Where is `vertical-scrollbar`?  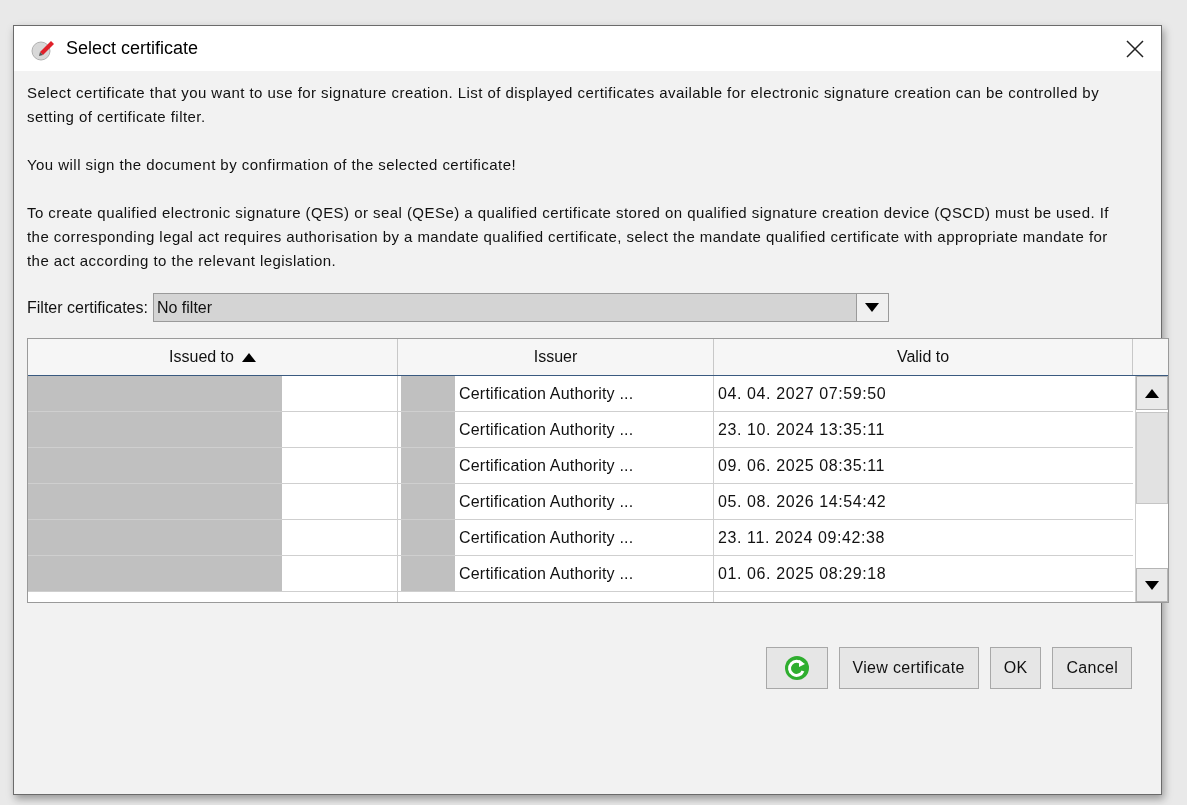 vertical-scrollbar is located at coordinates (1151, 489).